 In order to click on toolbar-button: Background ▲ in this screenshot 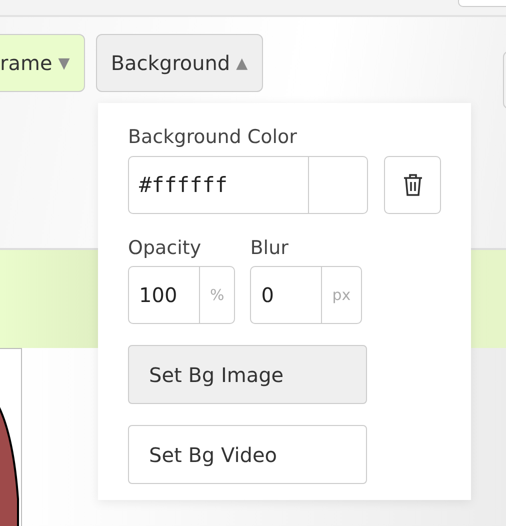, I will do `click(179, 63)`.